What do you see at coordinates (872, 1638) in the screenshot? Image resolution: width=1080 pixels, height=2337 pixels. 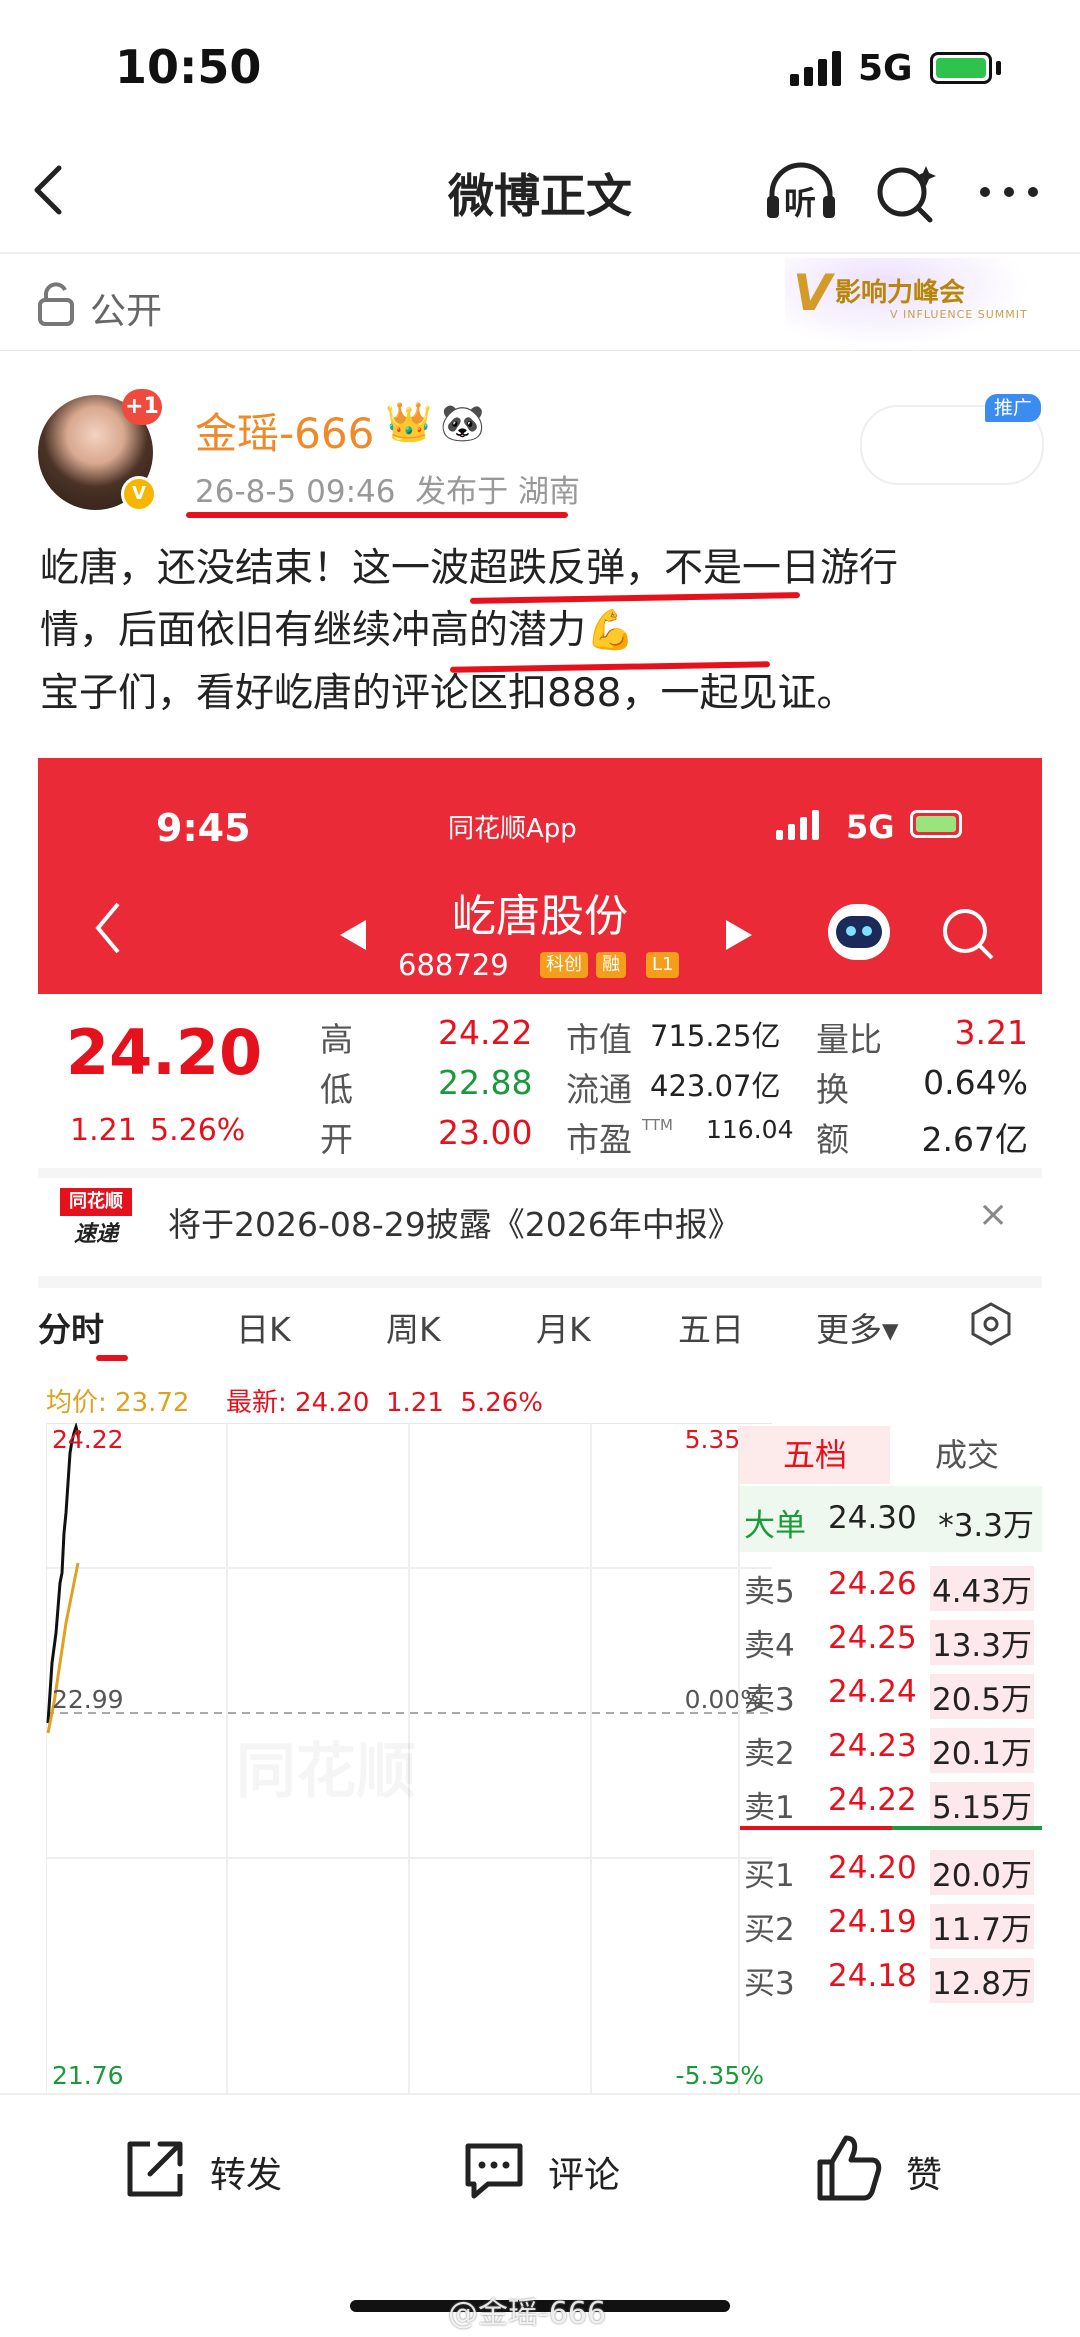 I see `order-price: 24.25` at bounding box center [872, 1638].